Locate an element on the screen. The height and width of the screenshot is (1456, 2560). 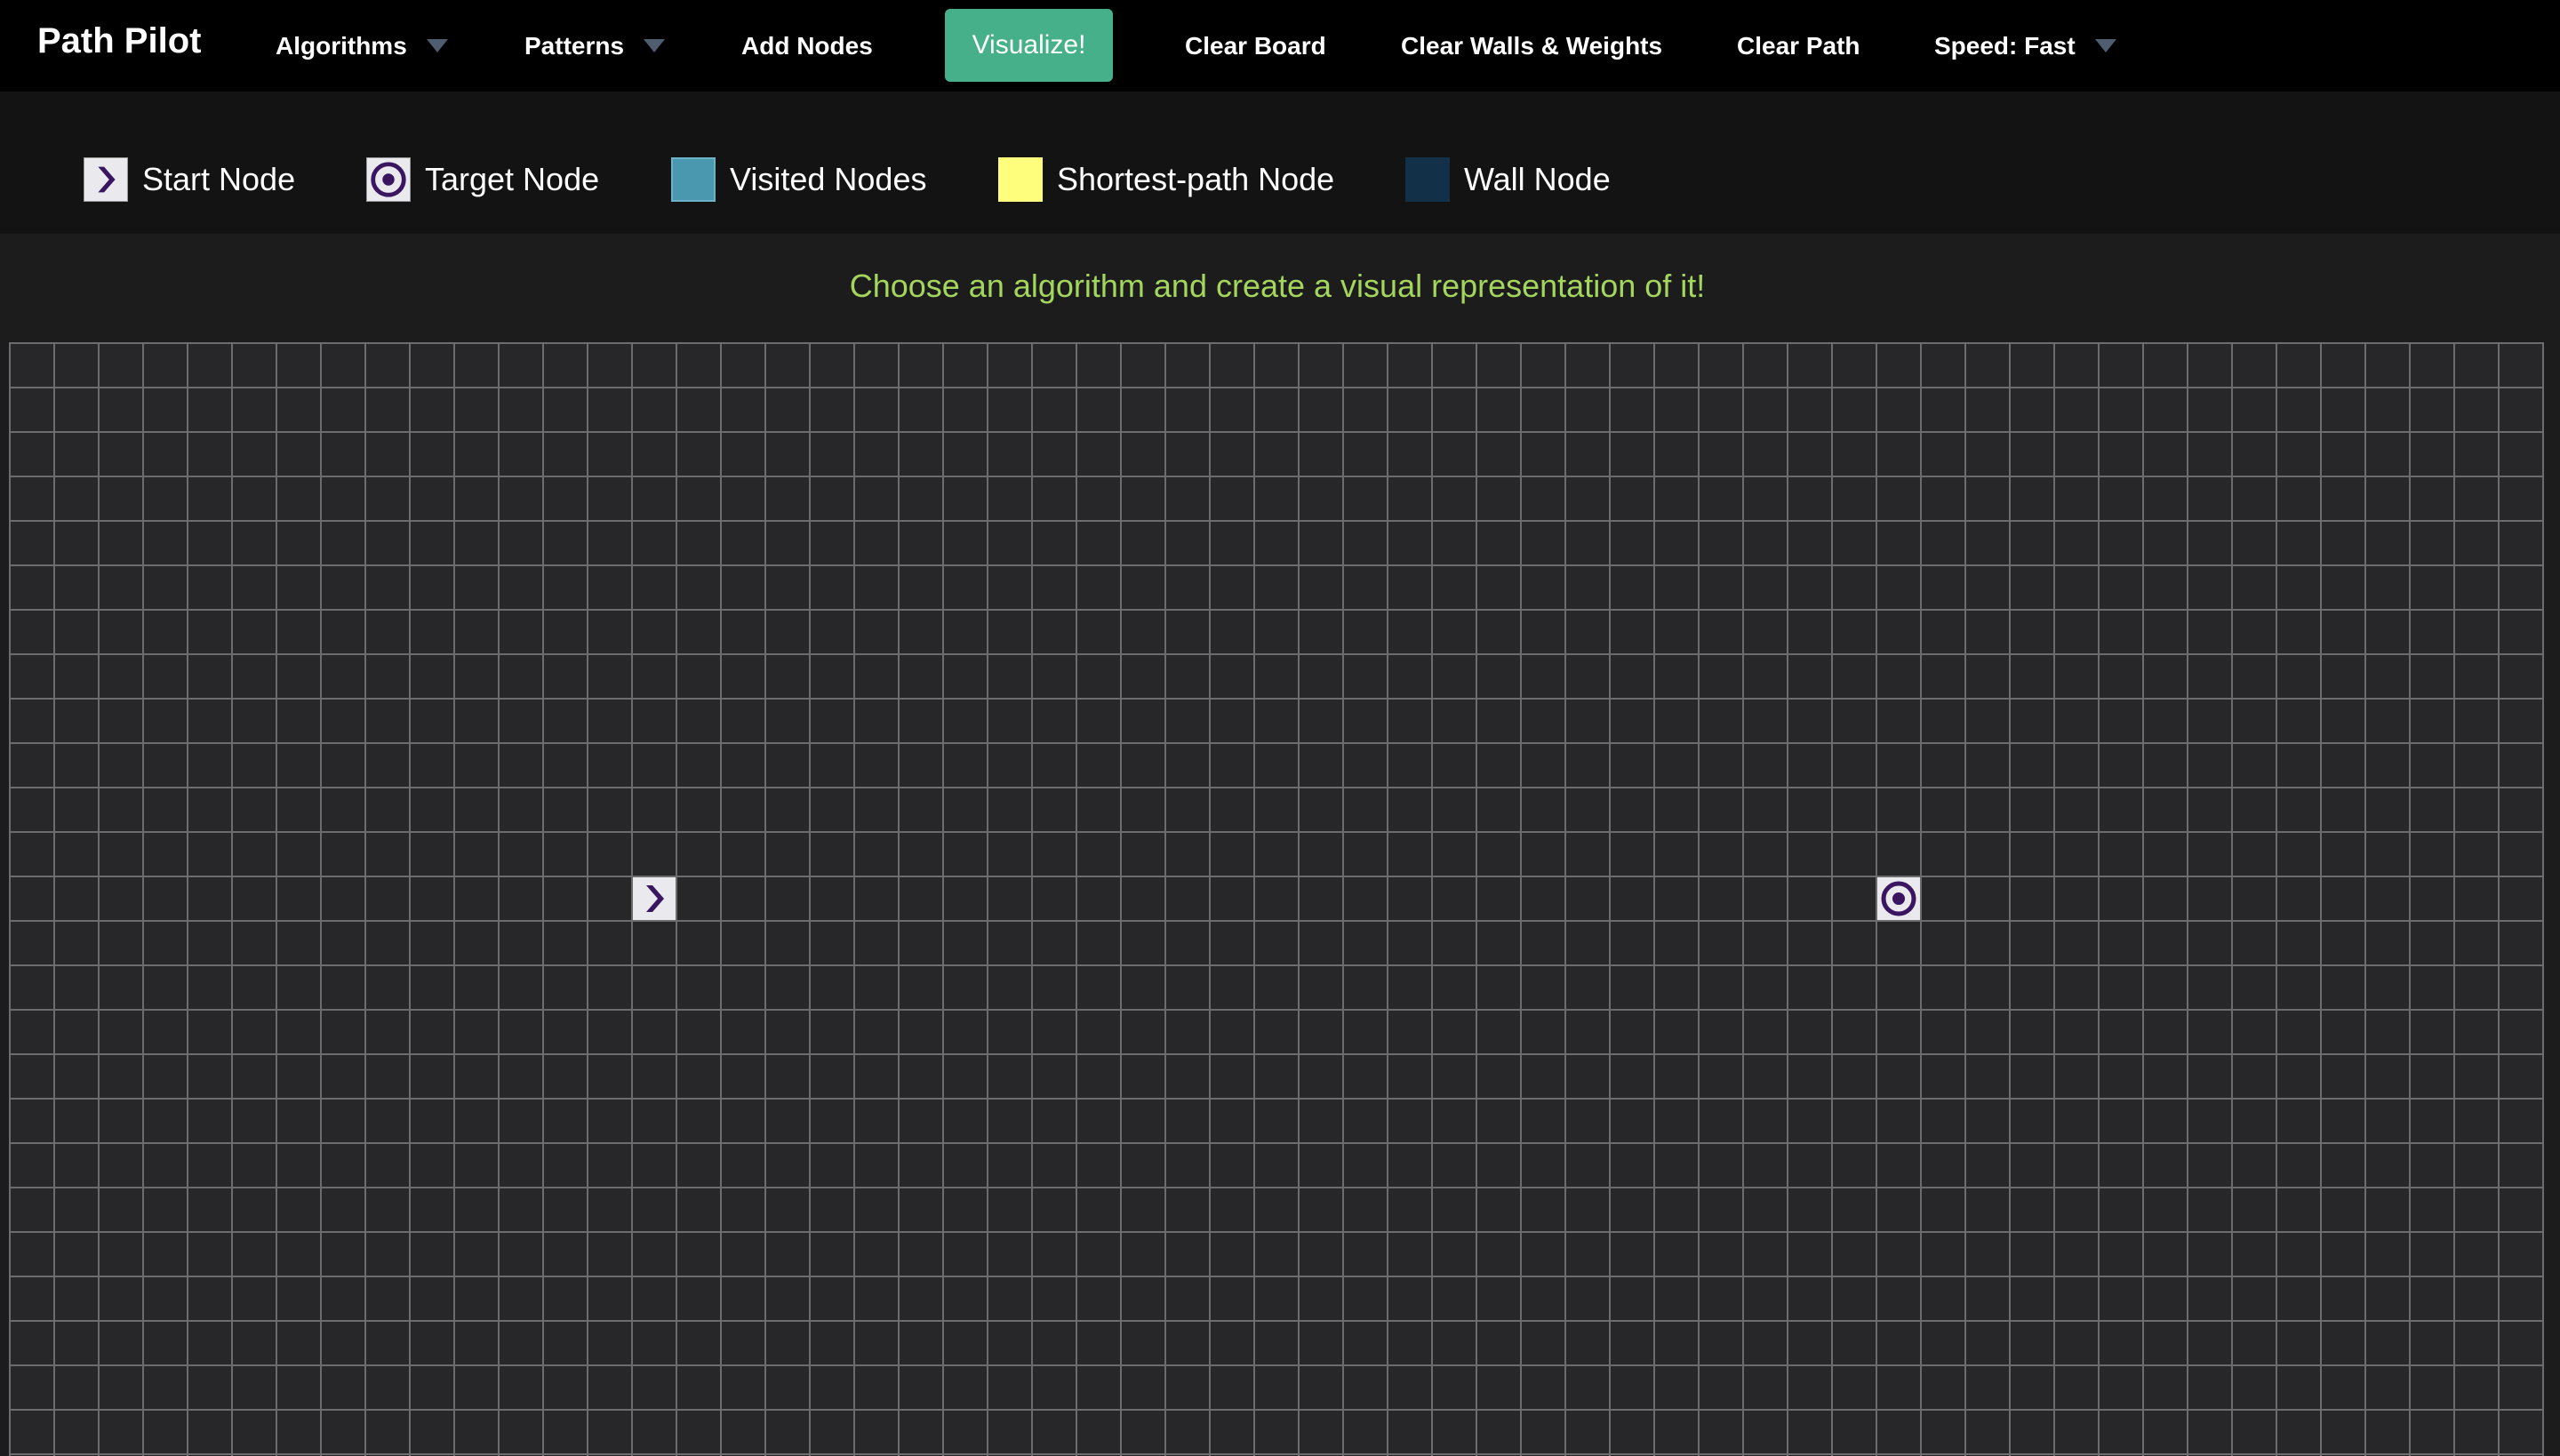
legend-label-visited: Visited Nodes is located at coordinates (828, 179).